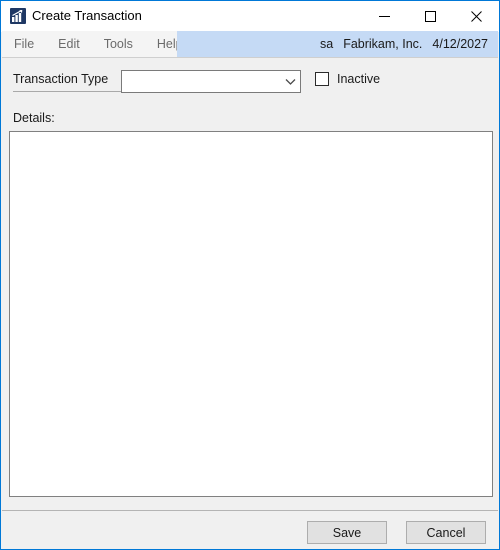 This screenshot has width=500, height=550. I want to click on status-bar: sa Fabrikam, Inc. 4/12/2027, so click(337, 44).